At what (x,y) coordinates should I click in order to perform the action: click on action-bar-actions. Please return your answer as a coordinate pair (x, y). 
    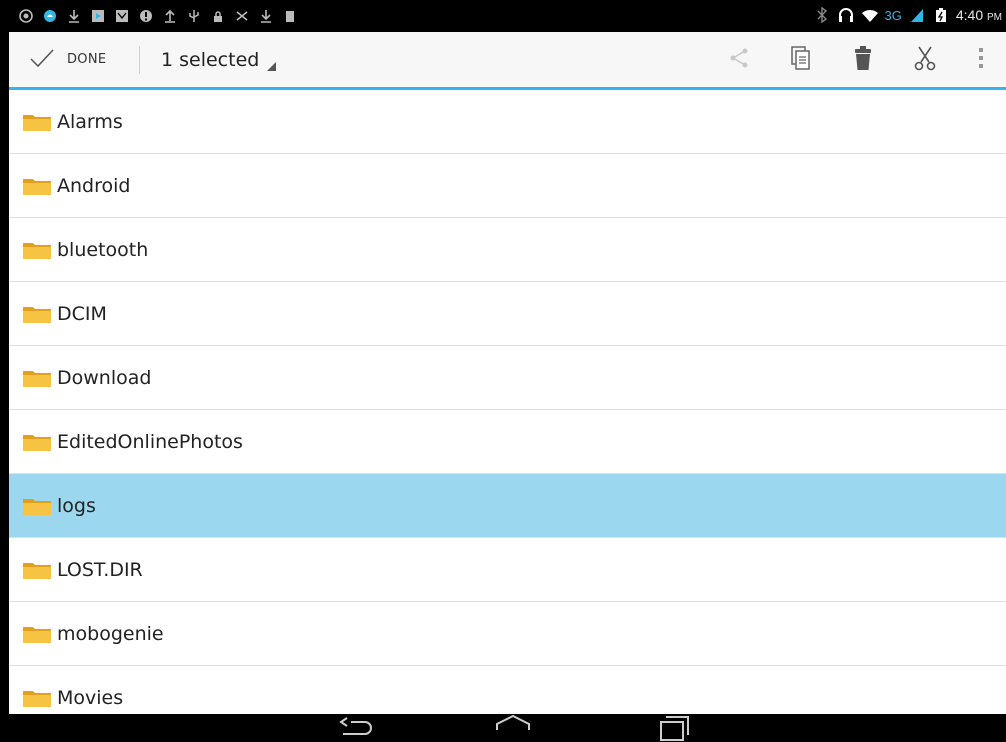
    Looking at the image, I should click on (857, 59).